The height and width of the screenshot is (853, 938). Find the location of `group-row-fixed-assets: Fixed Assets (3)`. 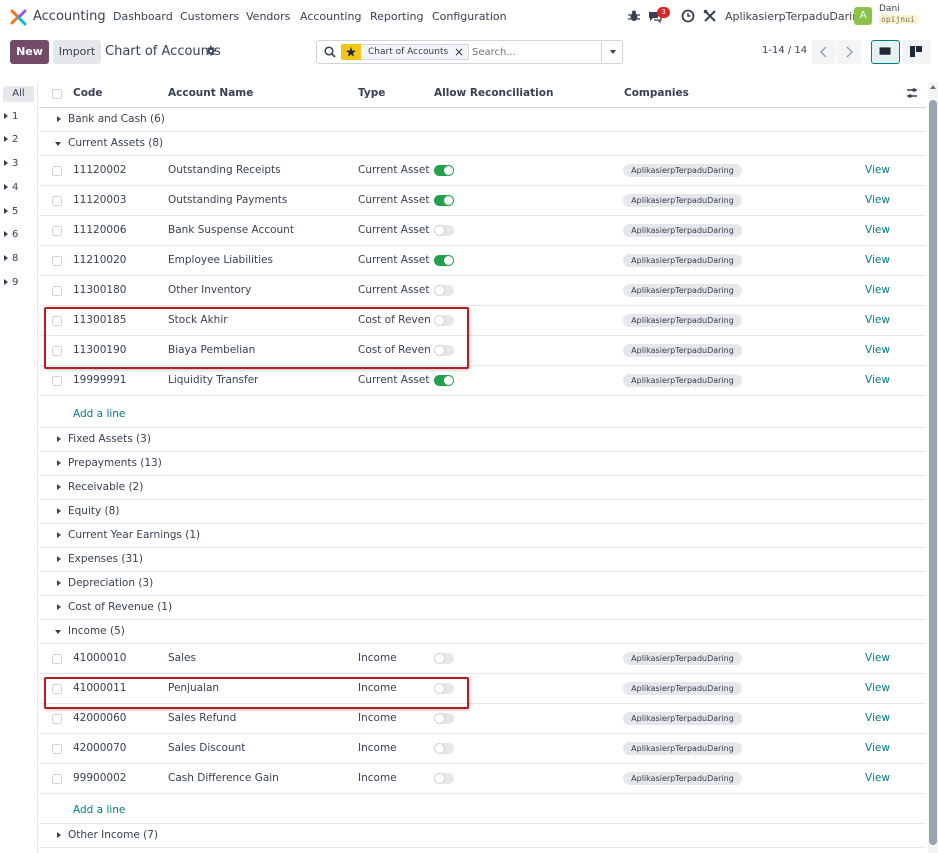

group-row-fixed-assets: Fixed Assets (3) is located at coordinates (482, 440).